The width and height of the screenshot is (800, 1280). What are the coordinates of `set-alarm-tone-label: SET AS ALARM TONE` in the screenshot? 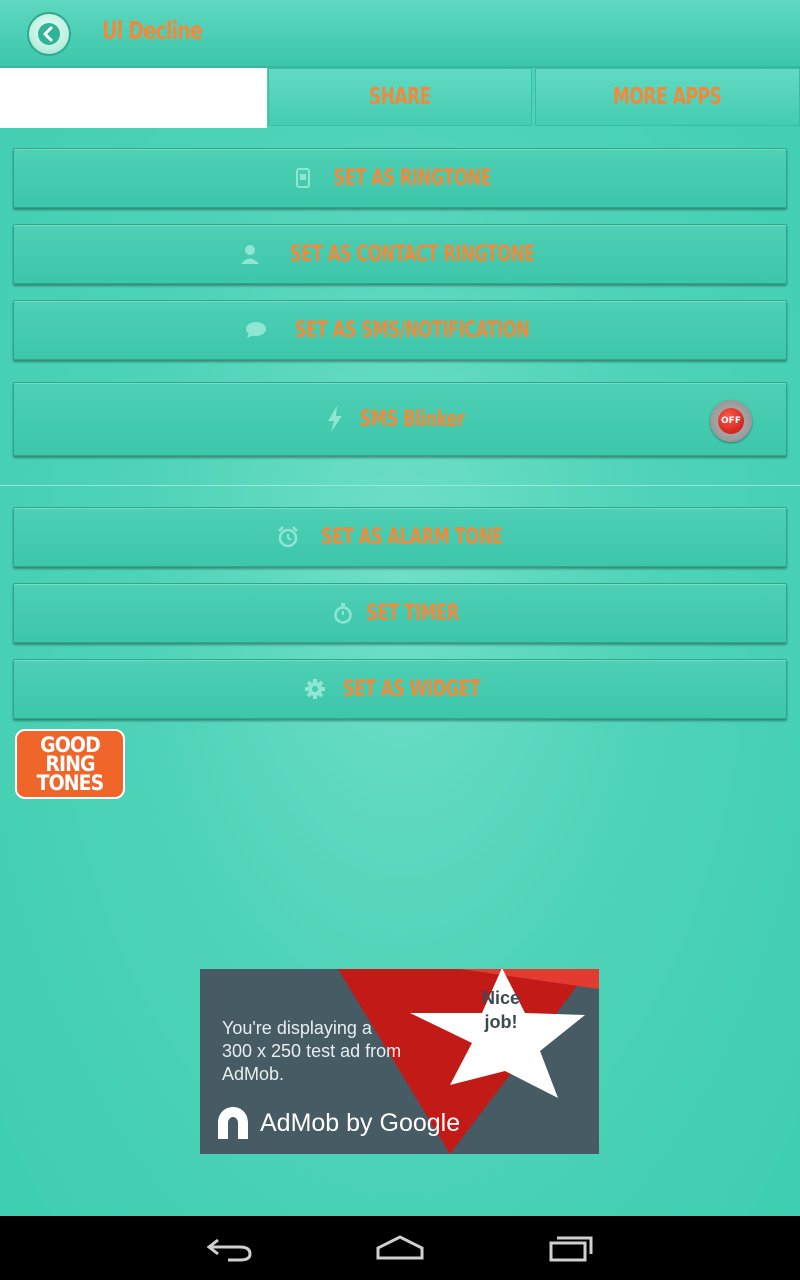 It's located at (412, 537).